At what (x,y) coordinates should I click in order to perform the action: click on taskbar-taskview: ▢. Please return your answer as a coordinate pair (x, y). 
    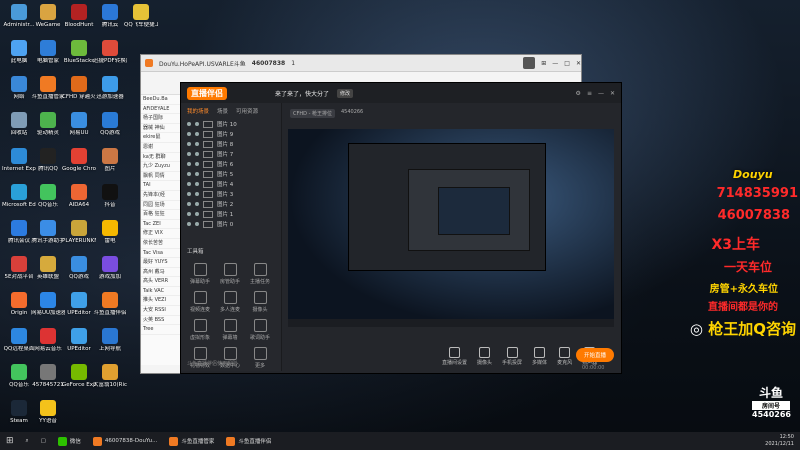
    Looking at the image, I should click on (43, 441).